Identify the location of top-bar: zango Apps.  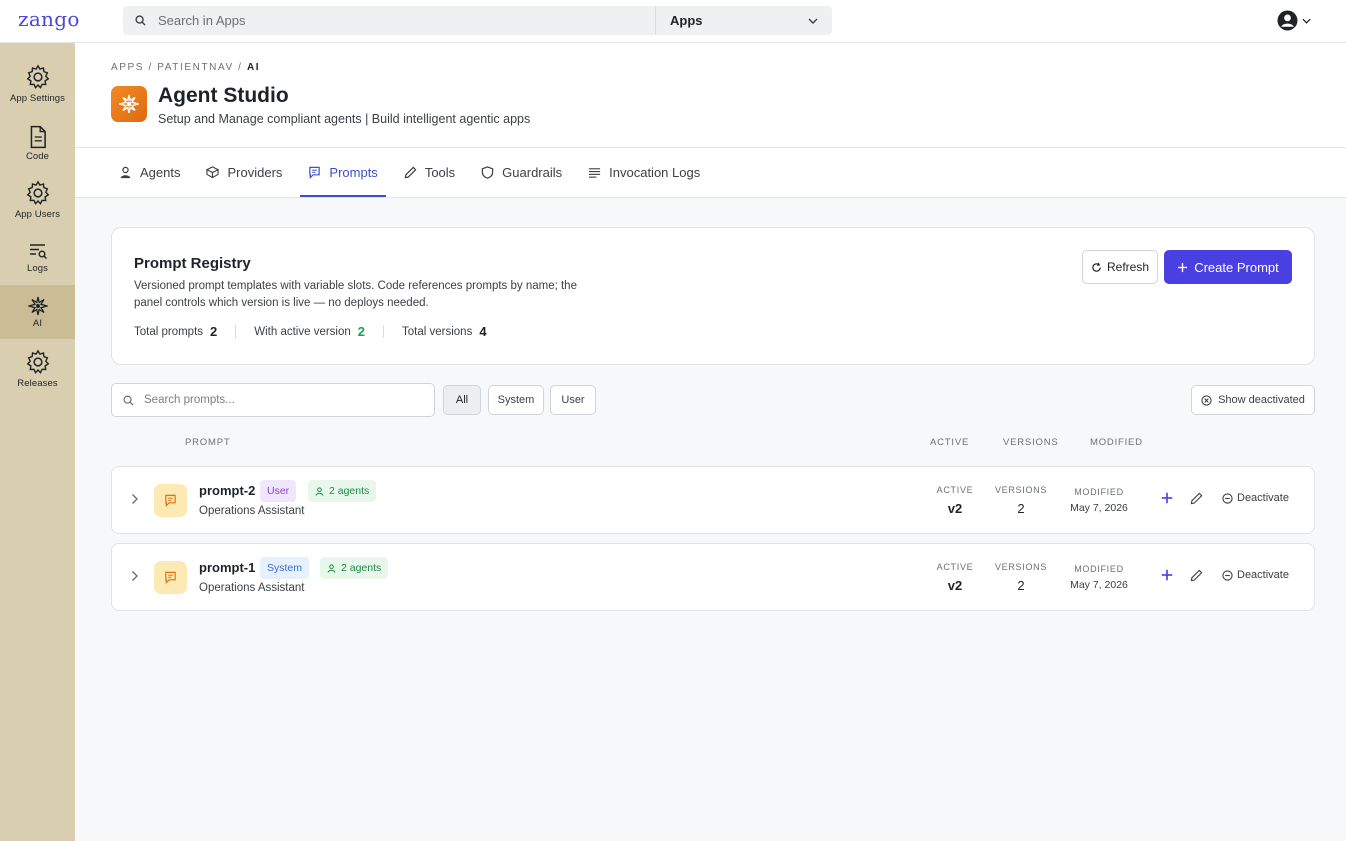
(673, 21).